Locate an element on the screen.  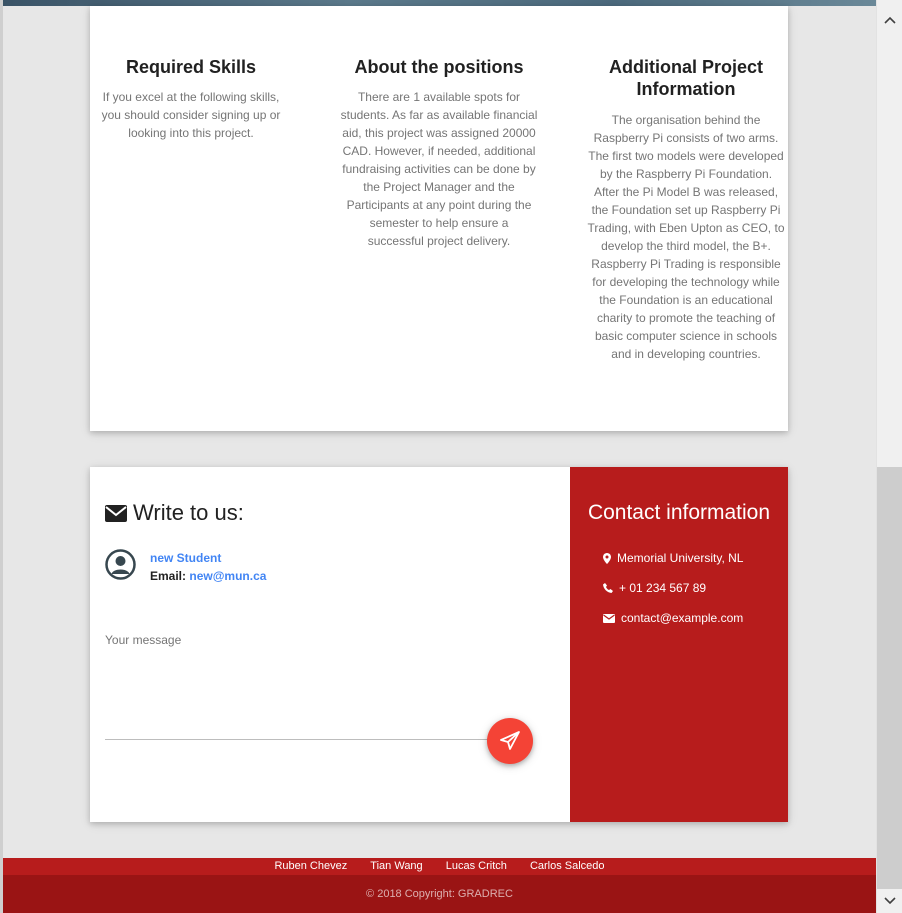
contact-address-text: Memorial University, NL is located at coordinates (680, 558).